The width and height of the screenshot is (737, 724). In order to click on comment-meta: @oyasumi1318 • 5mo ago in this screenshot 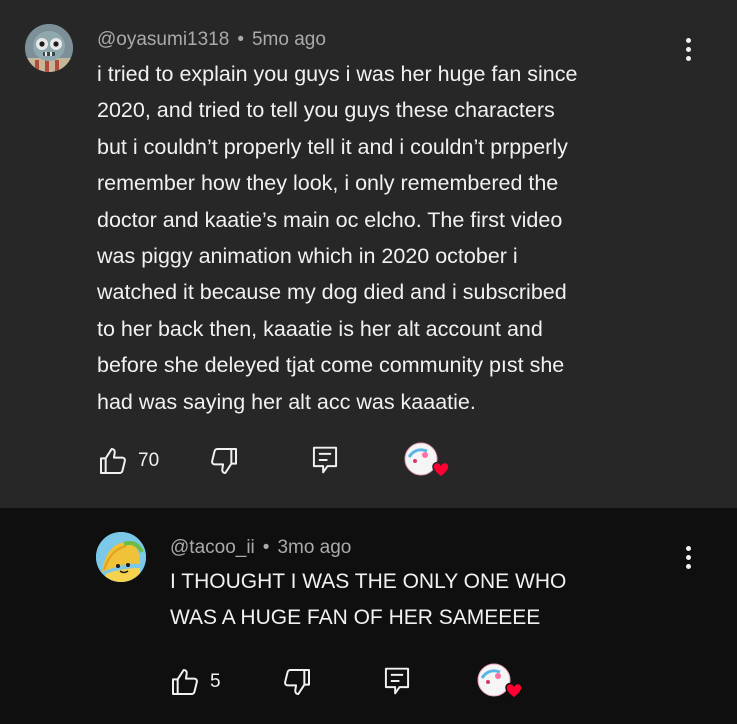, I will do `click(211, 40)`.